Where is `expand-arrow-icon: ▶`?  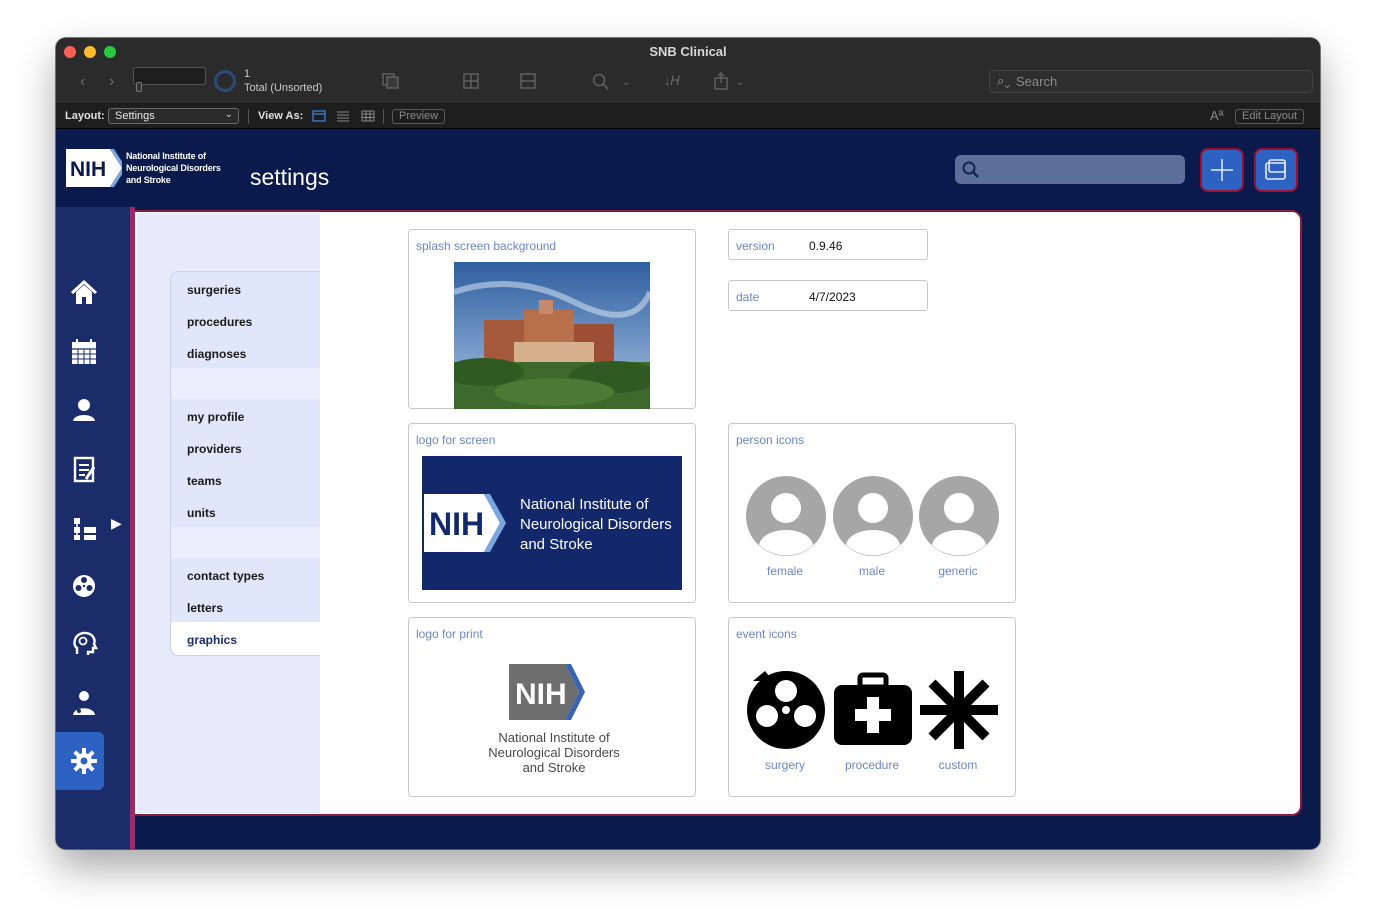
expand-arrow-icon: ▶ is located at coordinates (116, 523).